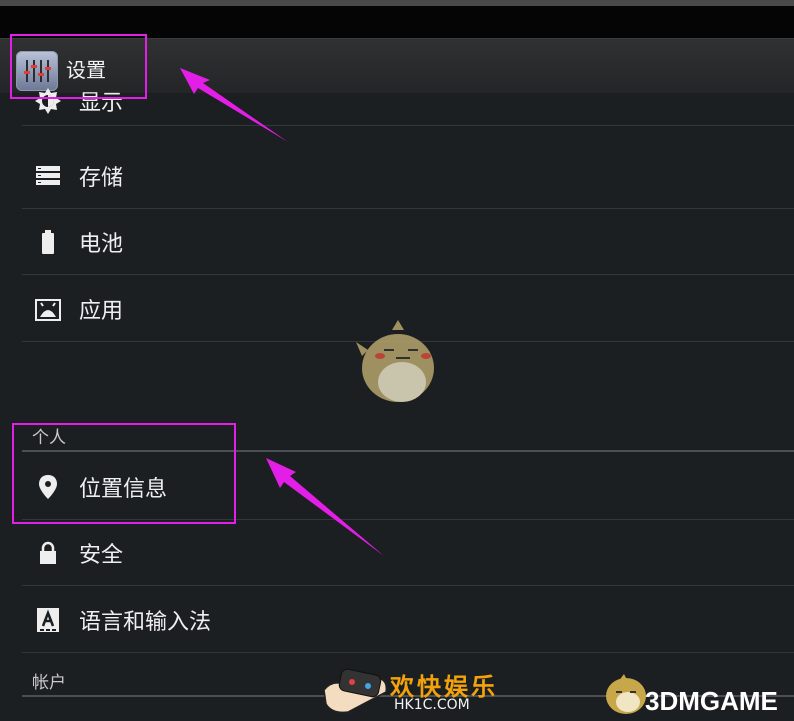 This screenshot has height=721, width=794. What do you see at coordinates (652, 701) in the screenshot?
I see `watermark-brand-number: 3` at bounding box center [652, 701].